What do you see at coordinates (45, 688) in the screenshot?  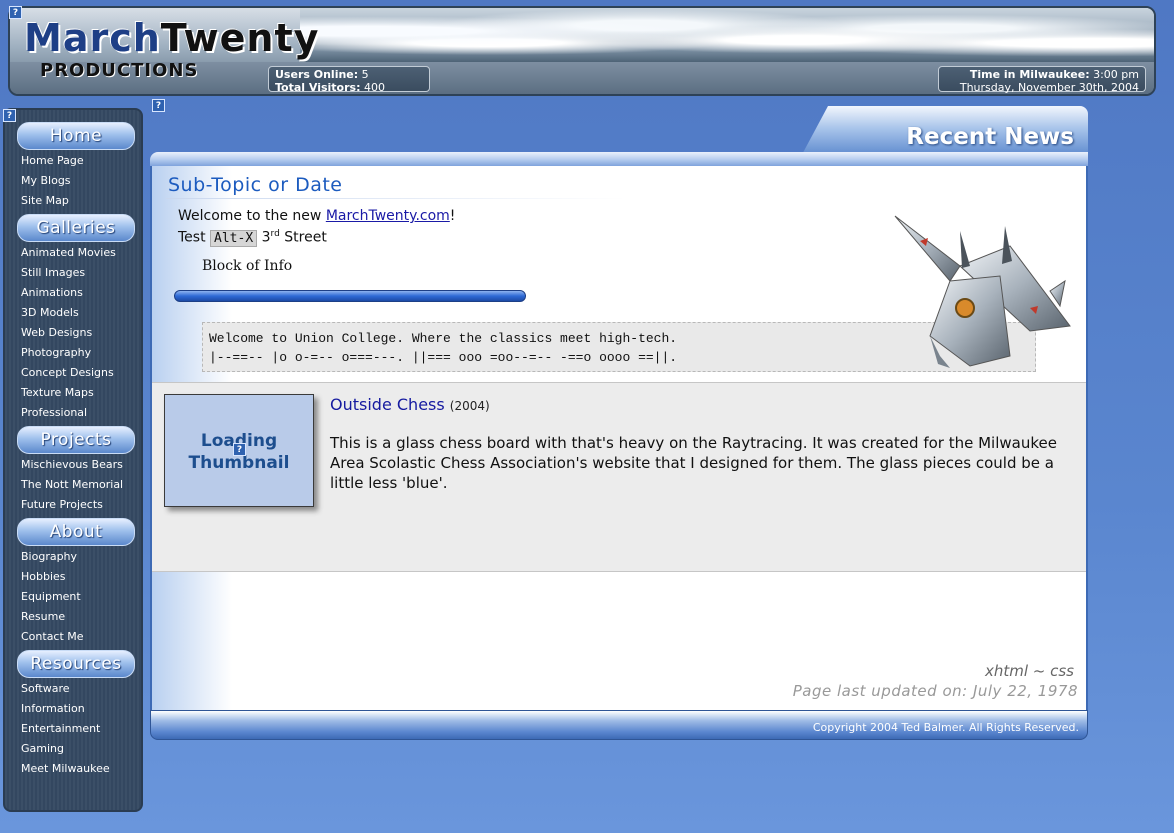 I see `sidebar-item-software: Software` at bounding box center [45, 688].